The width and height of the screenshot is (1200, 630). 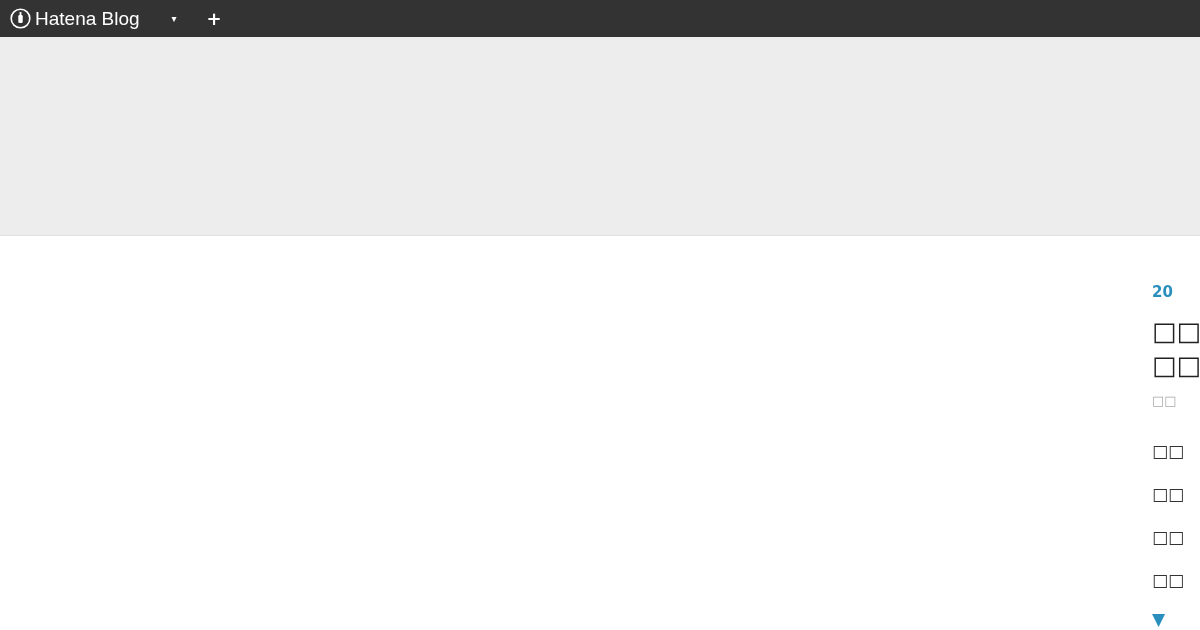 I want to click on logo-link: Hatena Blog, so click(x=87, y=18).